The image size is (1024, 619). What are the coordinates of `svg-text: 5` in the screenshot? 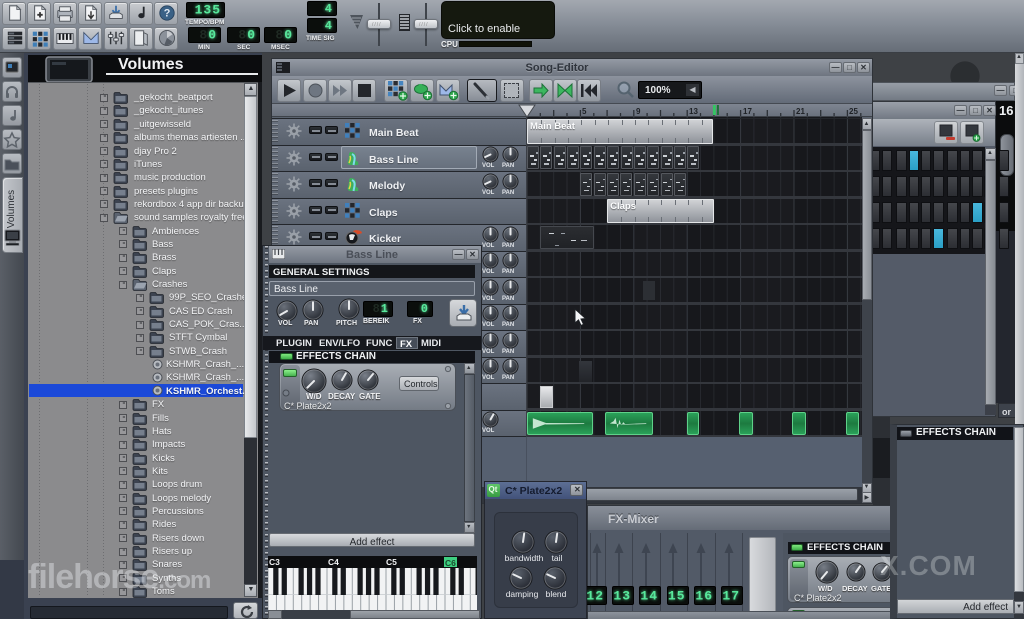 It's located at (584, 111).